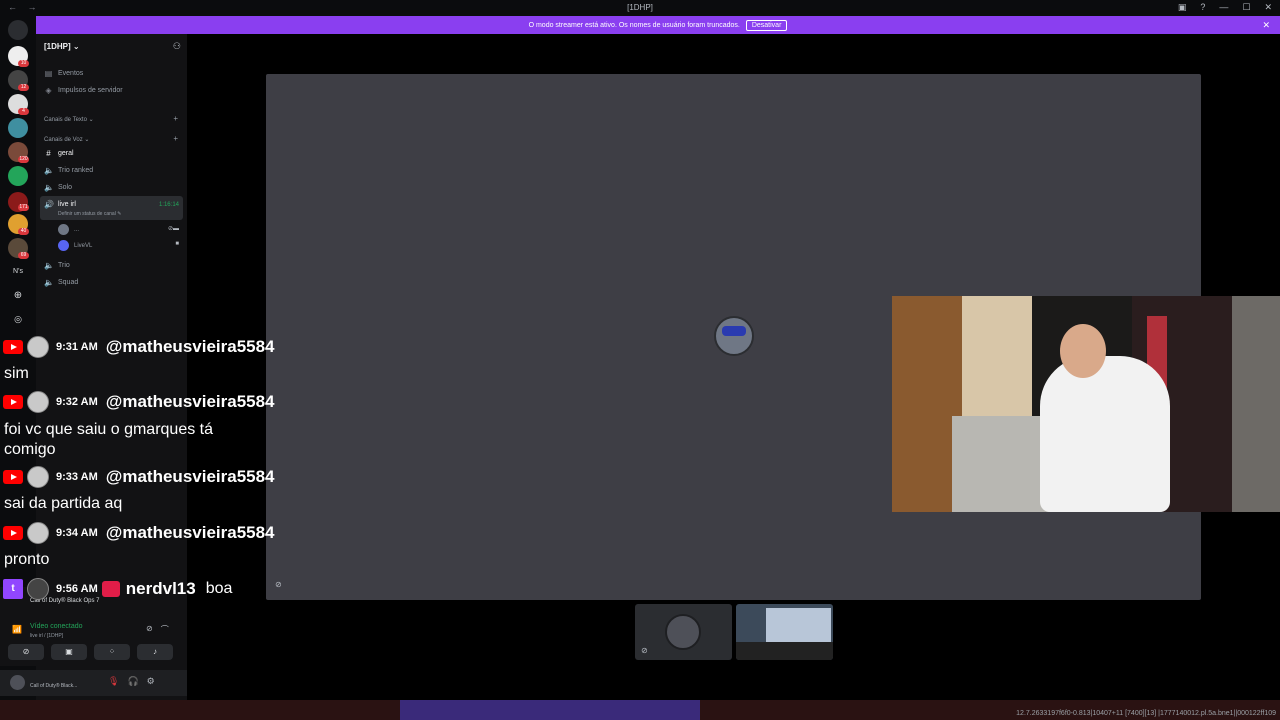 This screenshot has width=1280, height=720. What do you see at coordinates (60, 204) in the screenshot?
I see `channel-live-irl-label: 🔊 live irl` at bounding box center [60, 204].